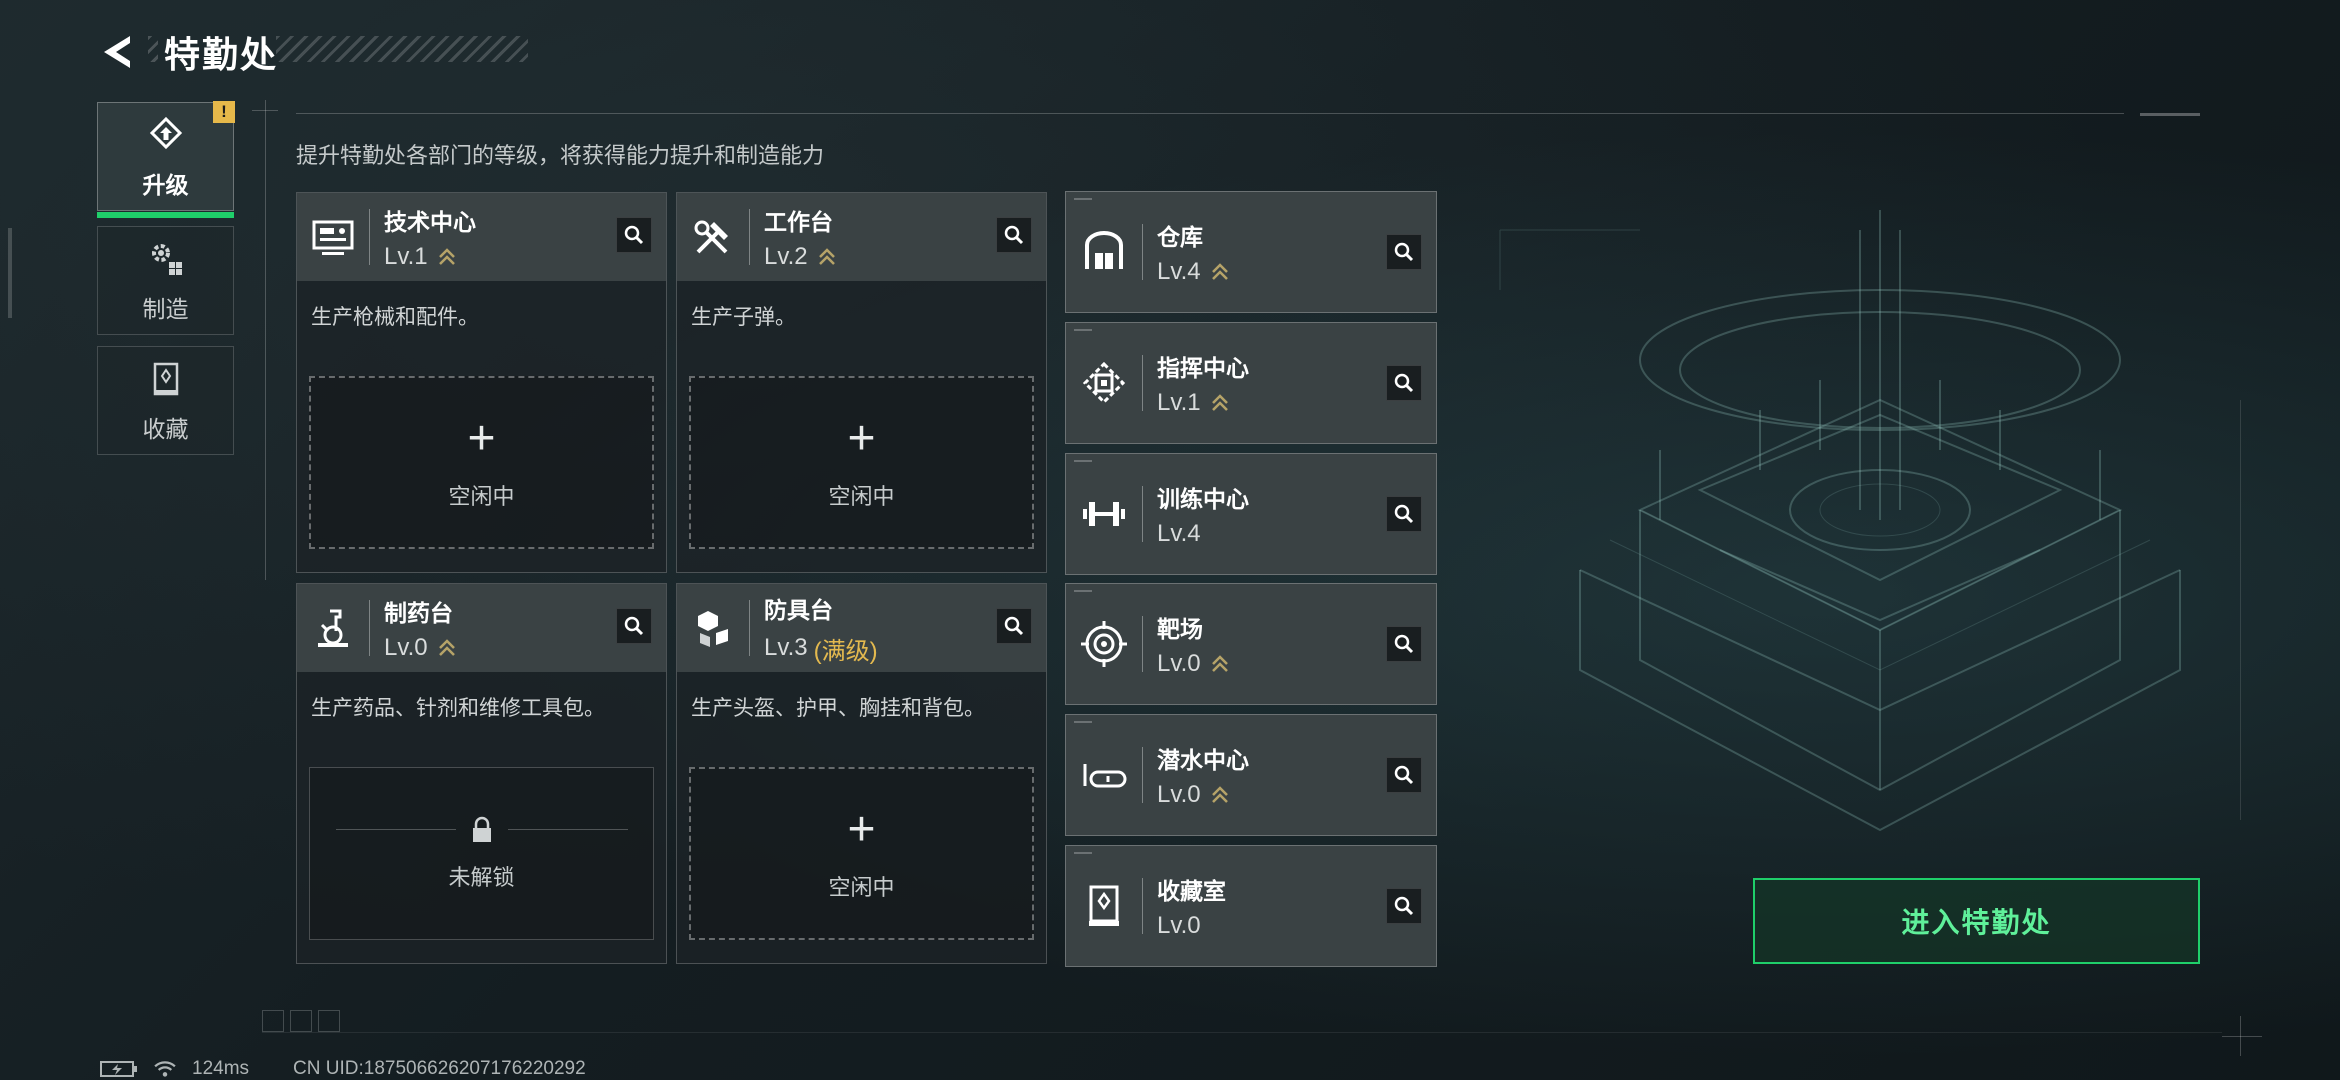 This screenshot has height=1080, width=2340. I want to click on bottom-decoration, so click(301, 1021).